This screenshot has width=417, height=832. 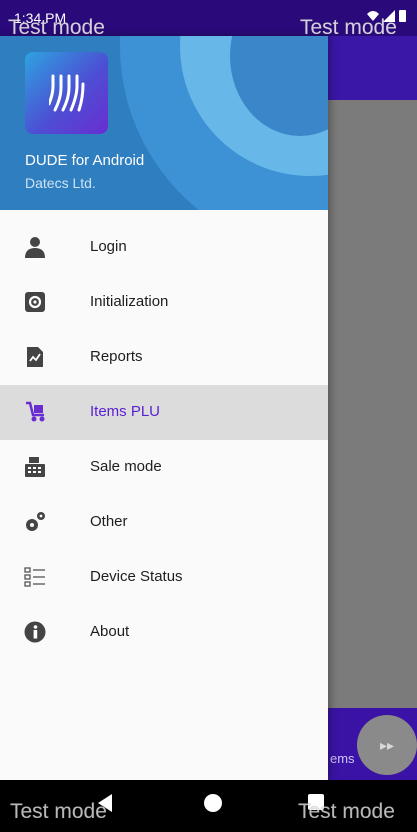 I want to click on report-icon, so click(x=35, y=357).